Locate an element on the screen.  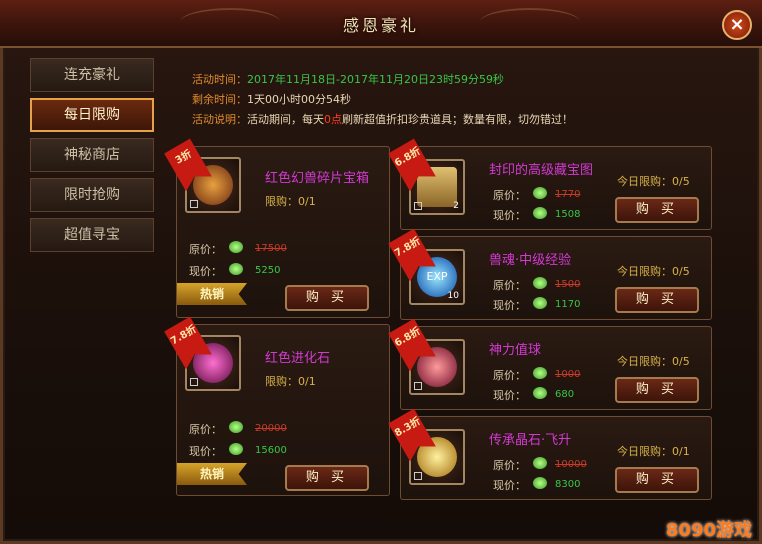
desc-b: 刷新超值折扣珍贵道具；数量有限，切勿错过！ is located at coordinates (457, 119).